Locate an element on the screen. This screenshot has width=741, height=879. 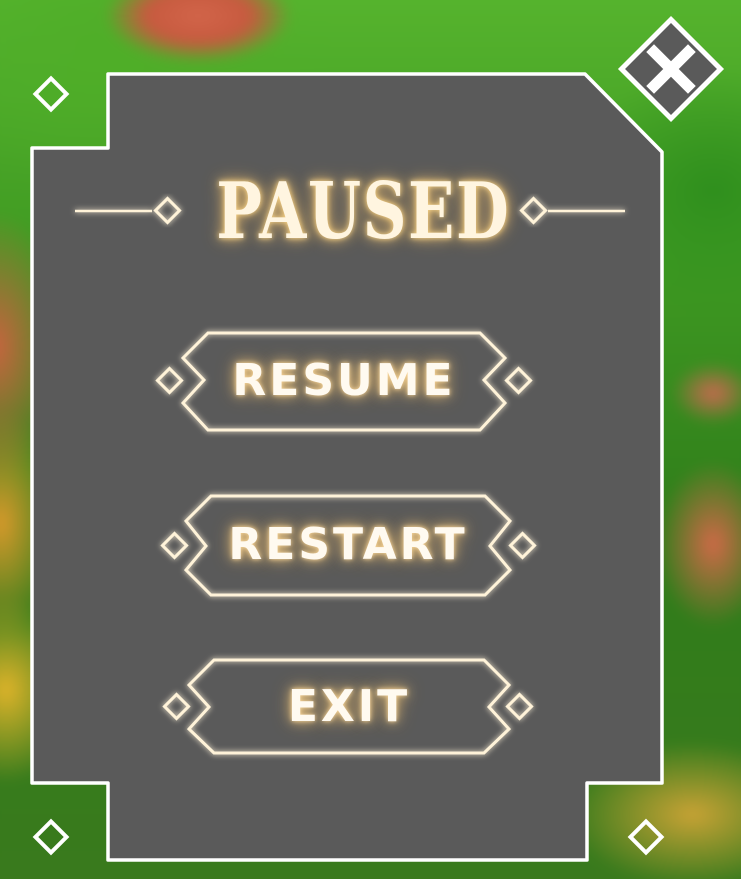
resume-button: RESUME is located at coordinates (344, 381).